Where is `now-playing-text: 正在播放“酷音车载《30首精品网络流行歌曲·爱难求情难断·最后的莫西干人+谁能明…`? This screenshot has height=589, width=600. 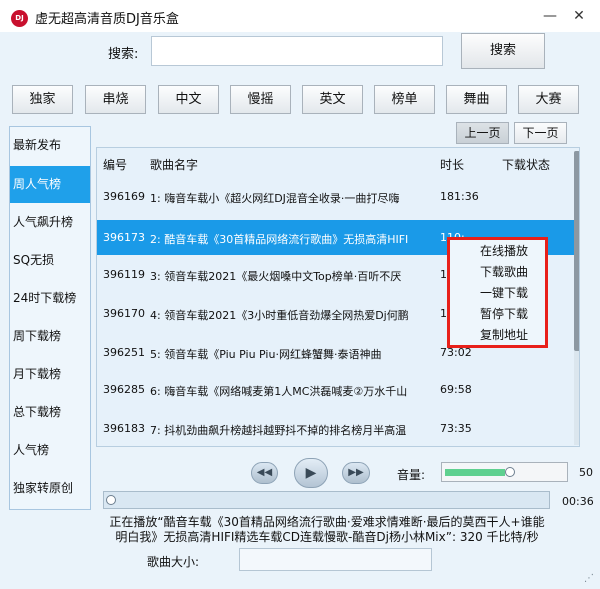 now-playing-text: 正在播放“酷音车载《30首精品网络流行歌曲·爱难求情难断·最后的莫西干人+谁能明… is located at coordinates (327, 529).